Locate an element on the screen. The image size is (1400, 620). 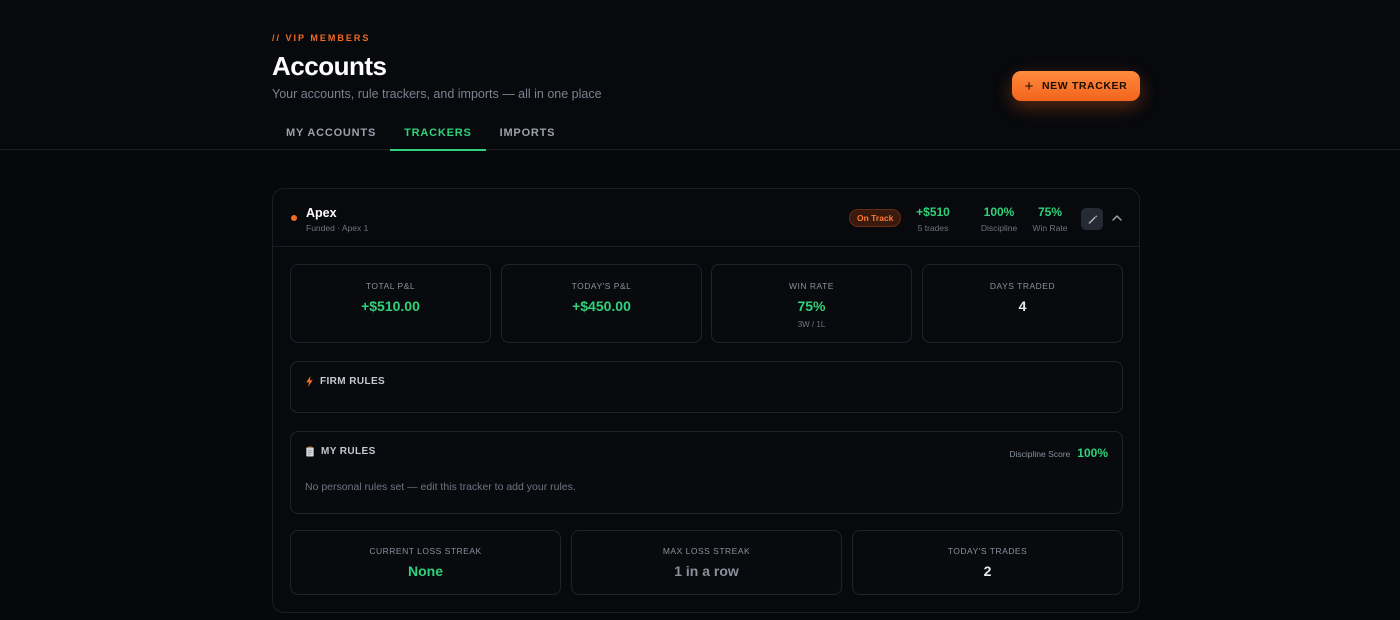
chevron-up-icon is located at coordinates (1117, 218).